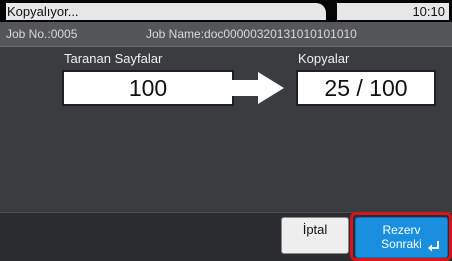 The height and width of the screenshot is (261, 452). Describe the element at coordinates (366, 88) in the screenshot. I see `copies-value: 25 / 100` at that location.